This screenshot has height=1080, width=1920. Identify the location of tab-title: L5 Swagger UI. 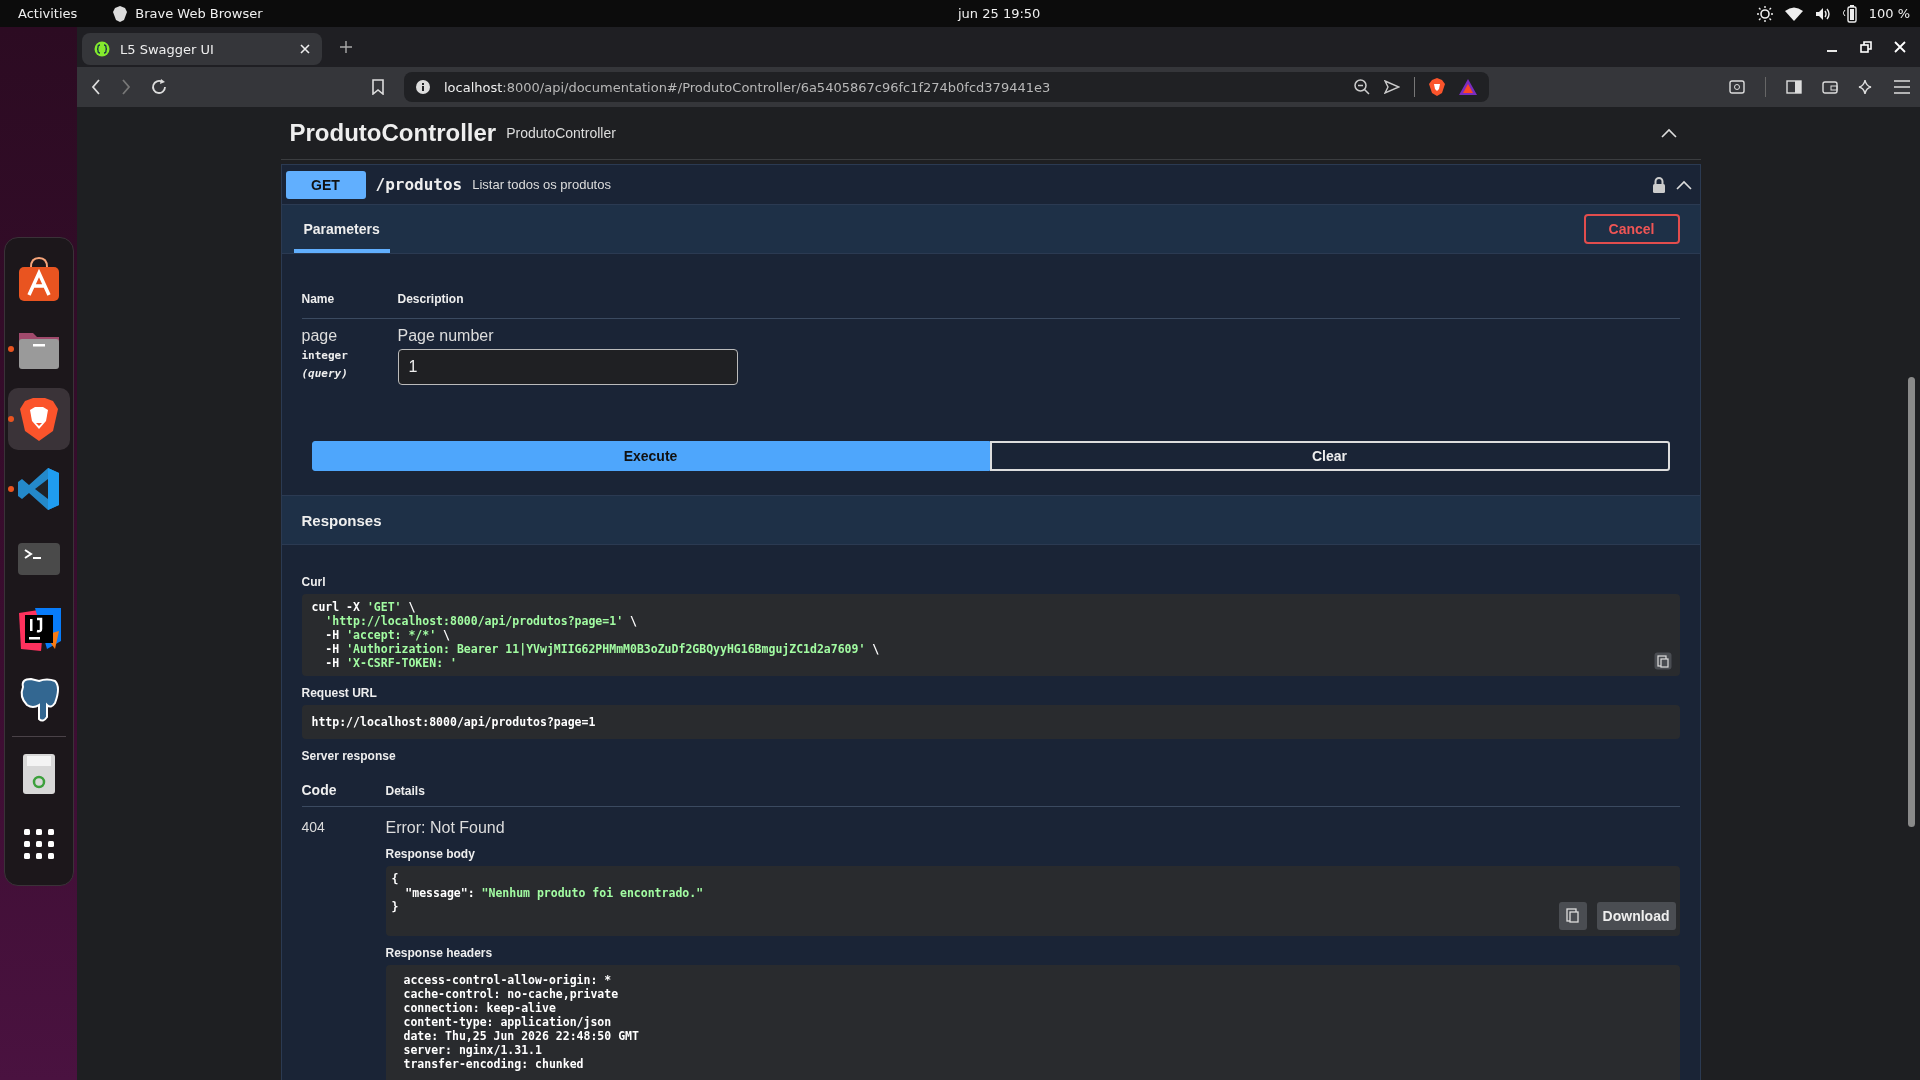
(167, 49).